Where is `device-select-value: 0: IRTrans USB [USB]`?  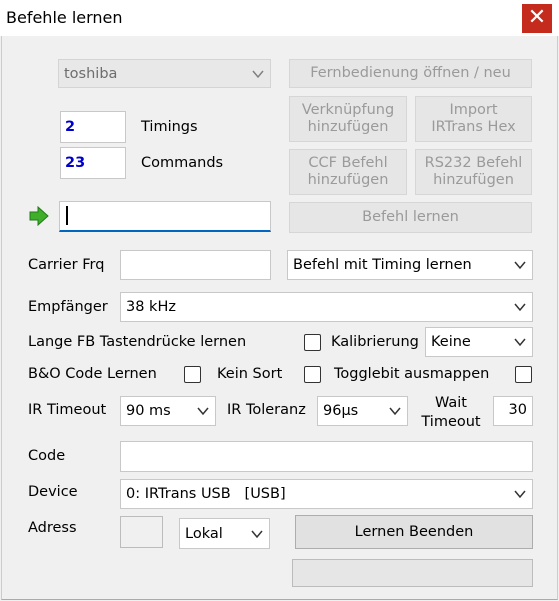 device-select-value: 0: IRTrans USB [USB] is located at coordinates (206, 494).